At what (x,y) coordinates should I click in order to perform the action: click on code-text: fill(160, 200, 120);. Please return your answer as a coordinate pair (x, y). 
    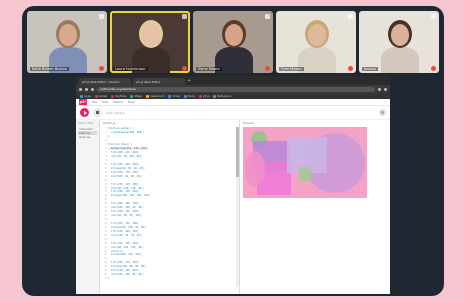
    Looking at the image, I should click on (124, 204).